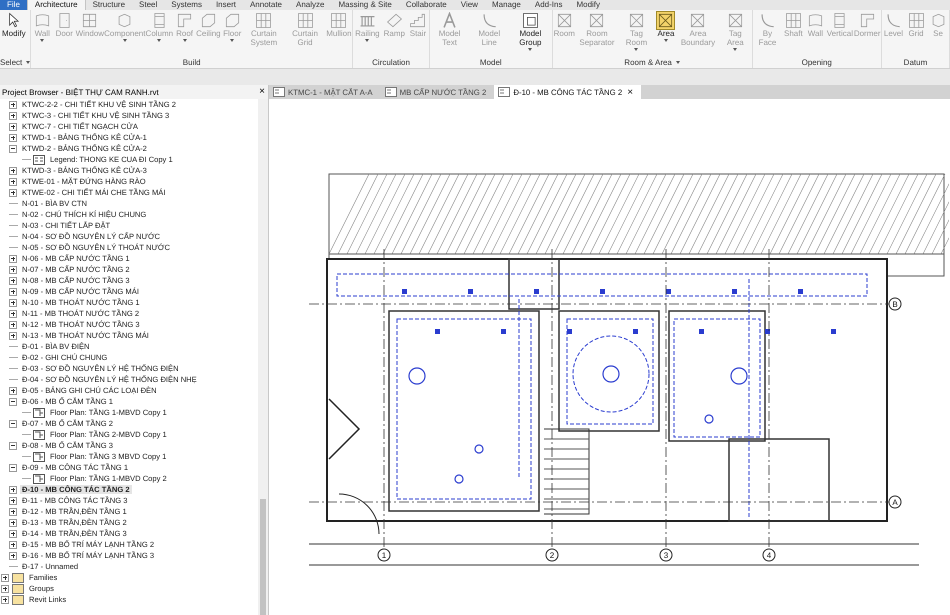  I want to click on menu-tab: Systems, so click(186, 5).